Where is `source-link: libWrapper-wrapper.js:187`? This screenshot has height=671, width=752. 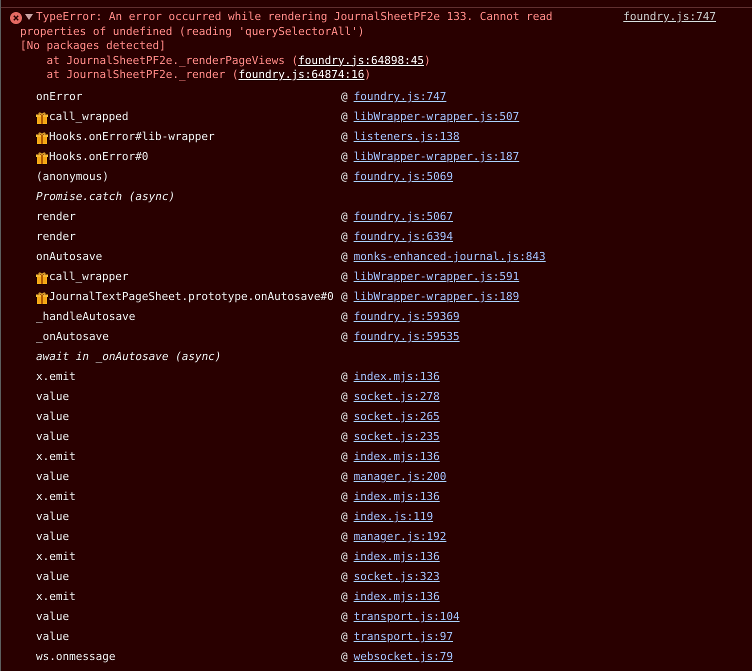
source-link: libWrapper-wrapper.js:187 is located at coordinates (437, 157).